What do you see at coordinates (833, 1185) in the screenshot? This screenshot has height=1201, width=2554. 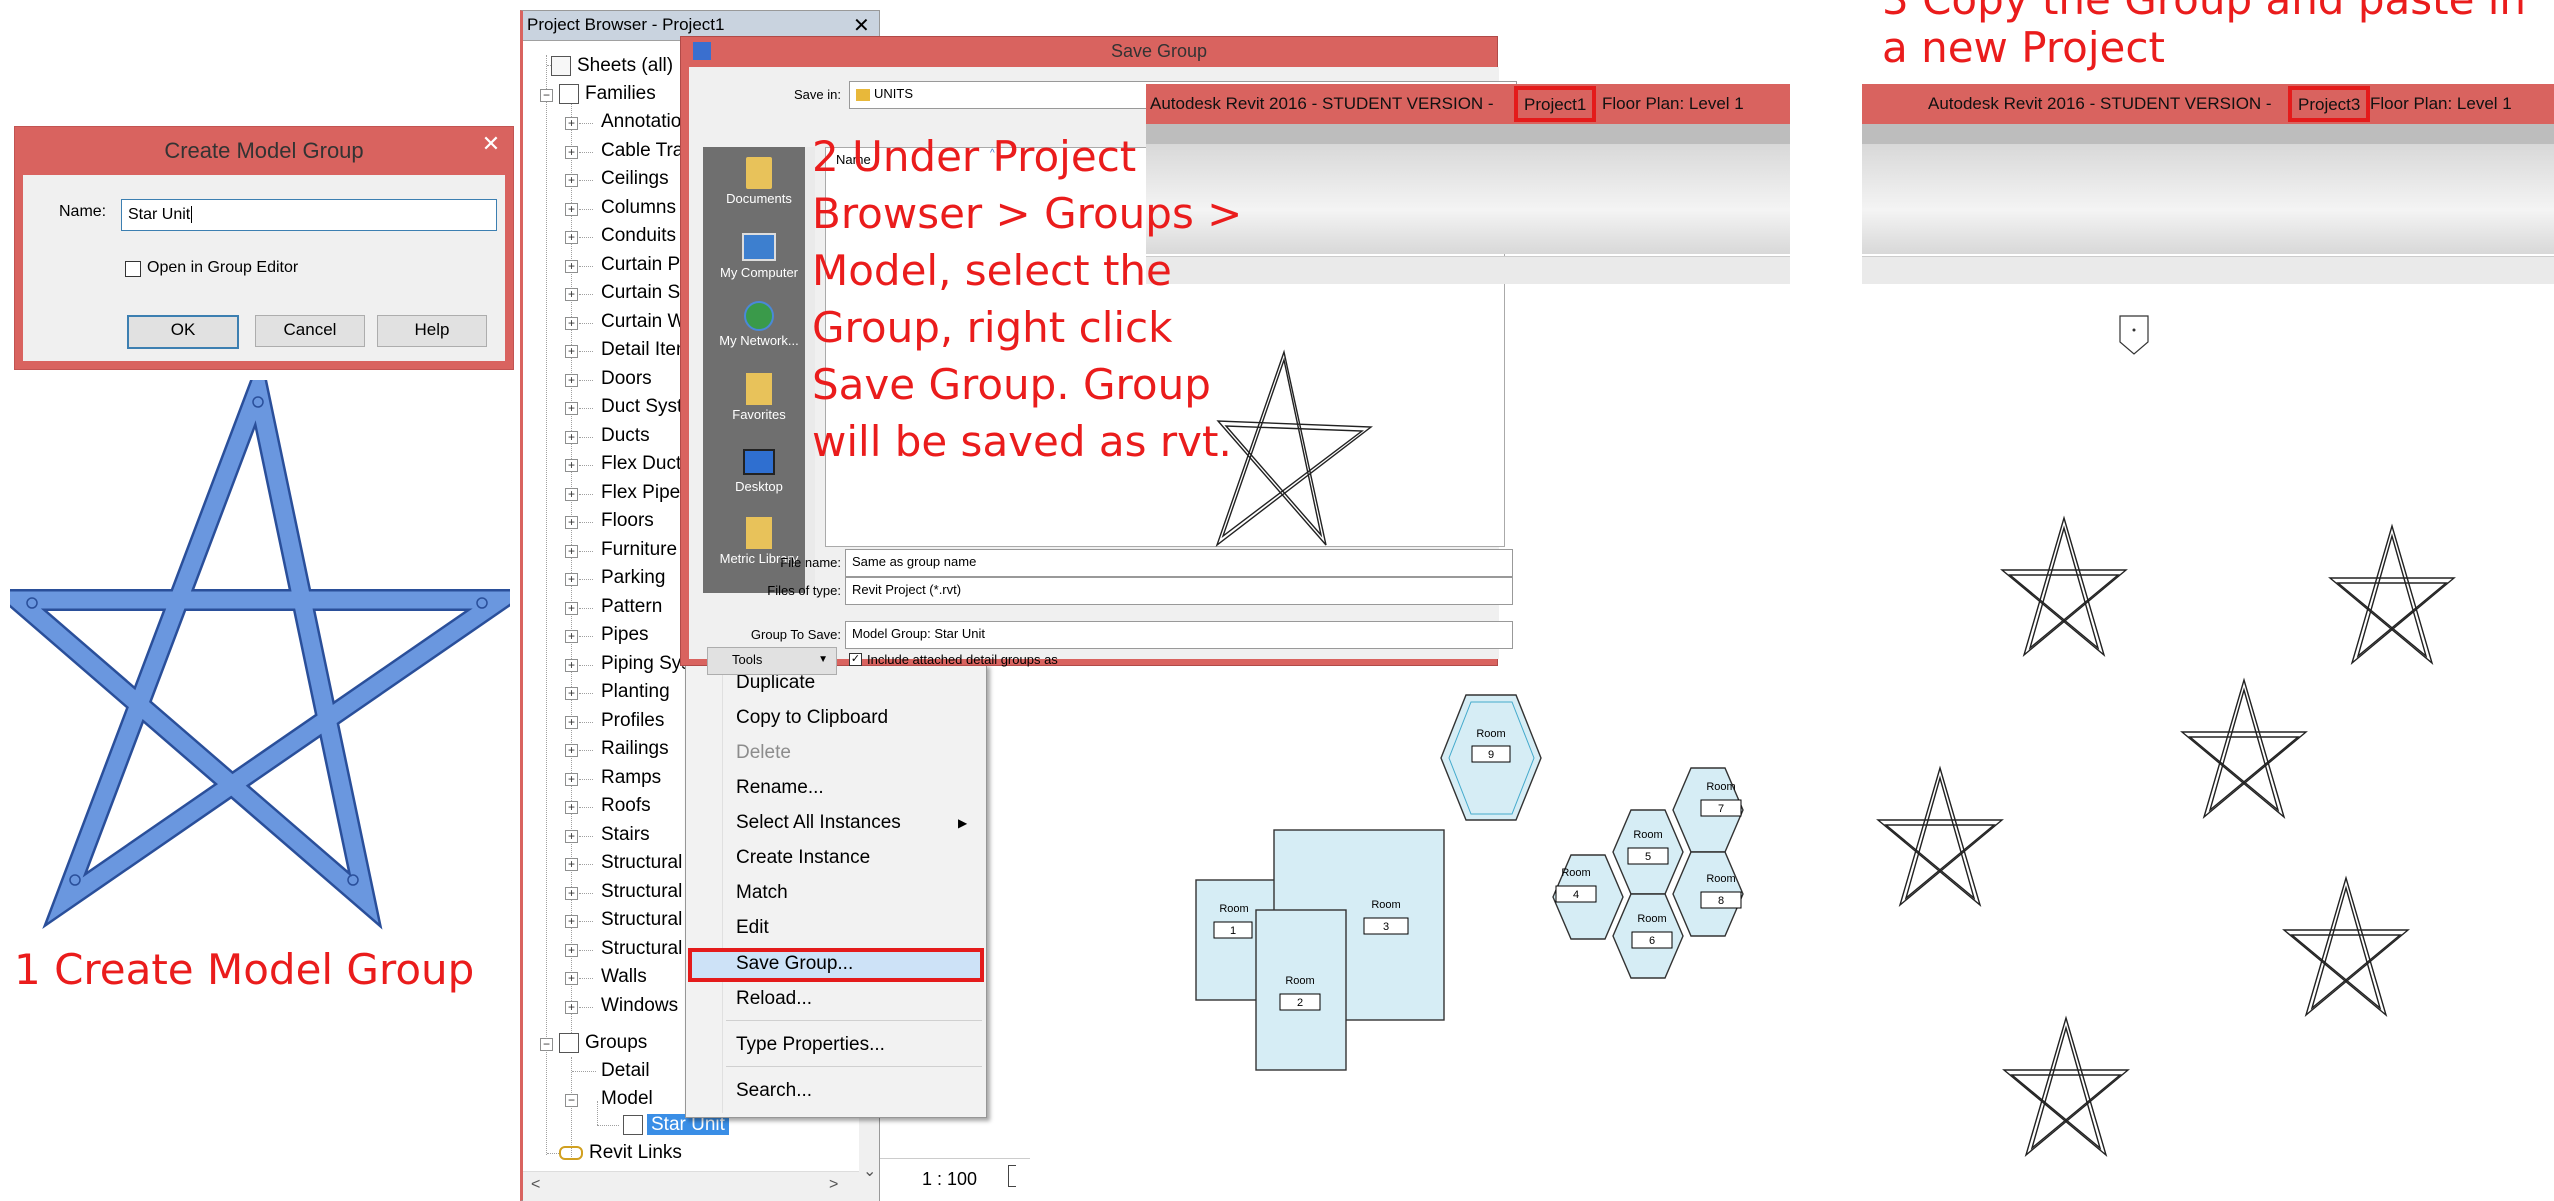 I see `scroll-right-icon: >` at bounding box center [833, 1185].